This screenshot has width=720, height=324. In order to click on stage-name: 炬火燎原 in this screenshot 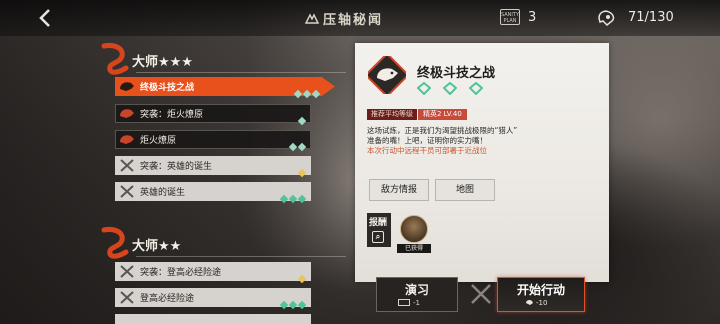, I will do `click(158, 141)`.